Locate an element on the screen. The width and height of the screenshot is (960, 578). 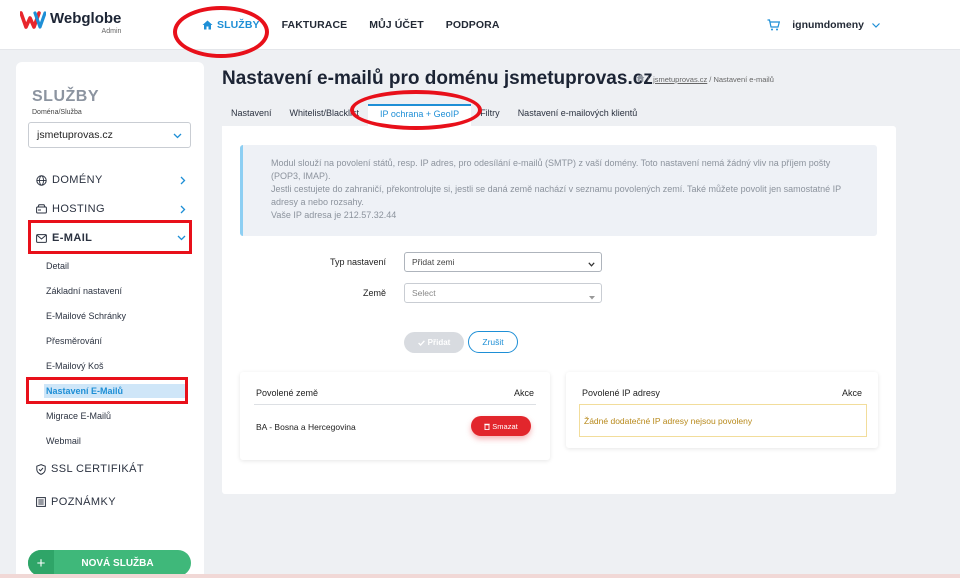
country-select-placeholder: Select is located at coordinates (424, 293).